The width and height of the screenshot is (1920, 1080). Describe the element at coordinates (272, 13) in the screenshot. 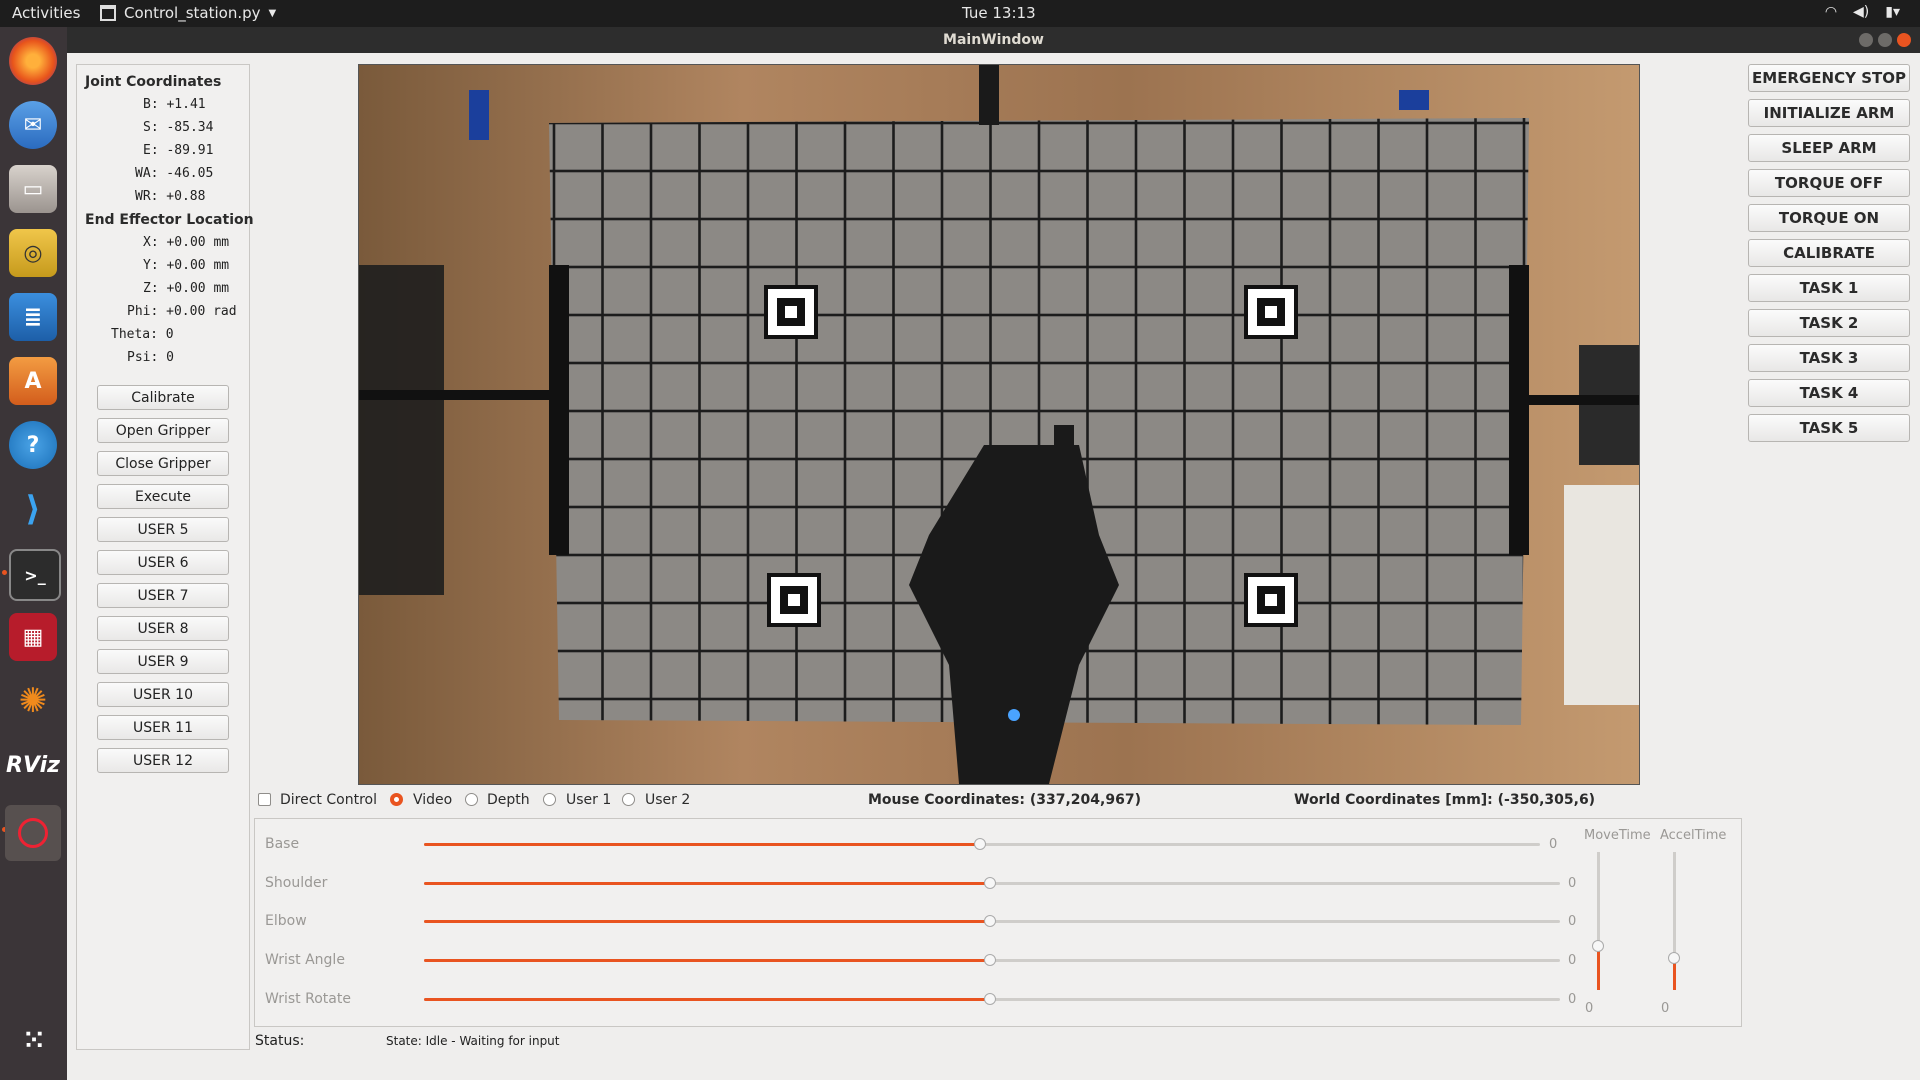

I see `chevron-down-icon: ▼` at that location.